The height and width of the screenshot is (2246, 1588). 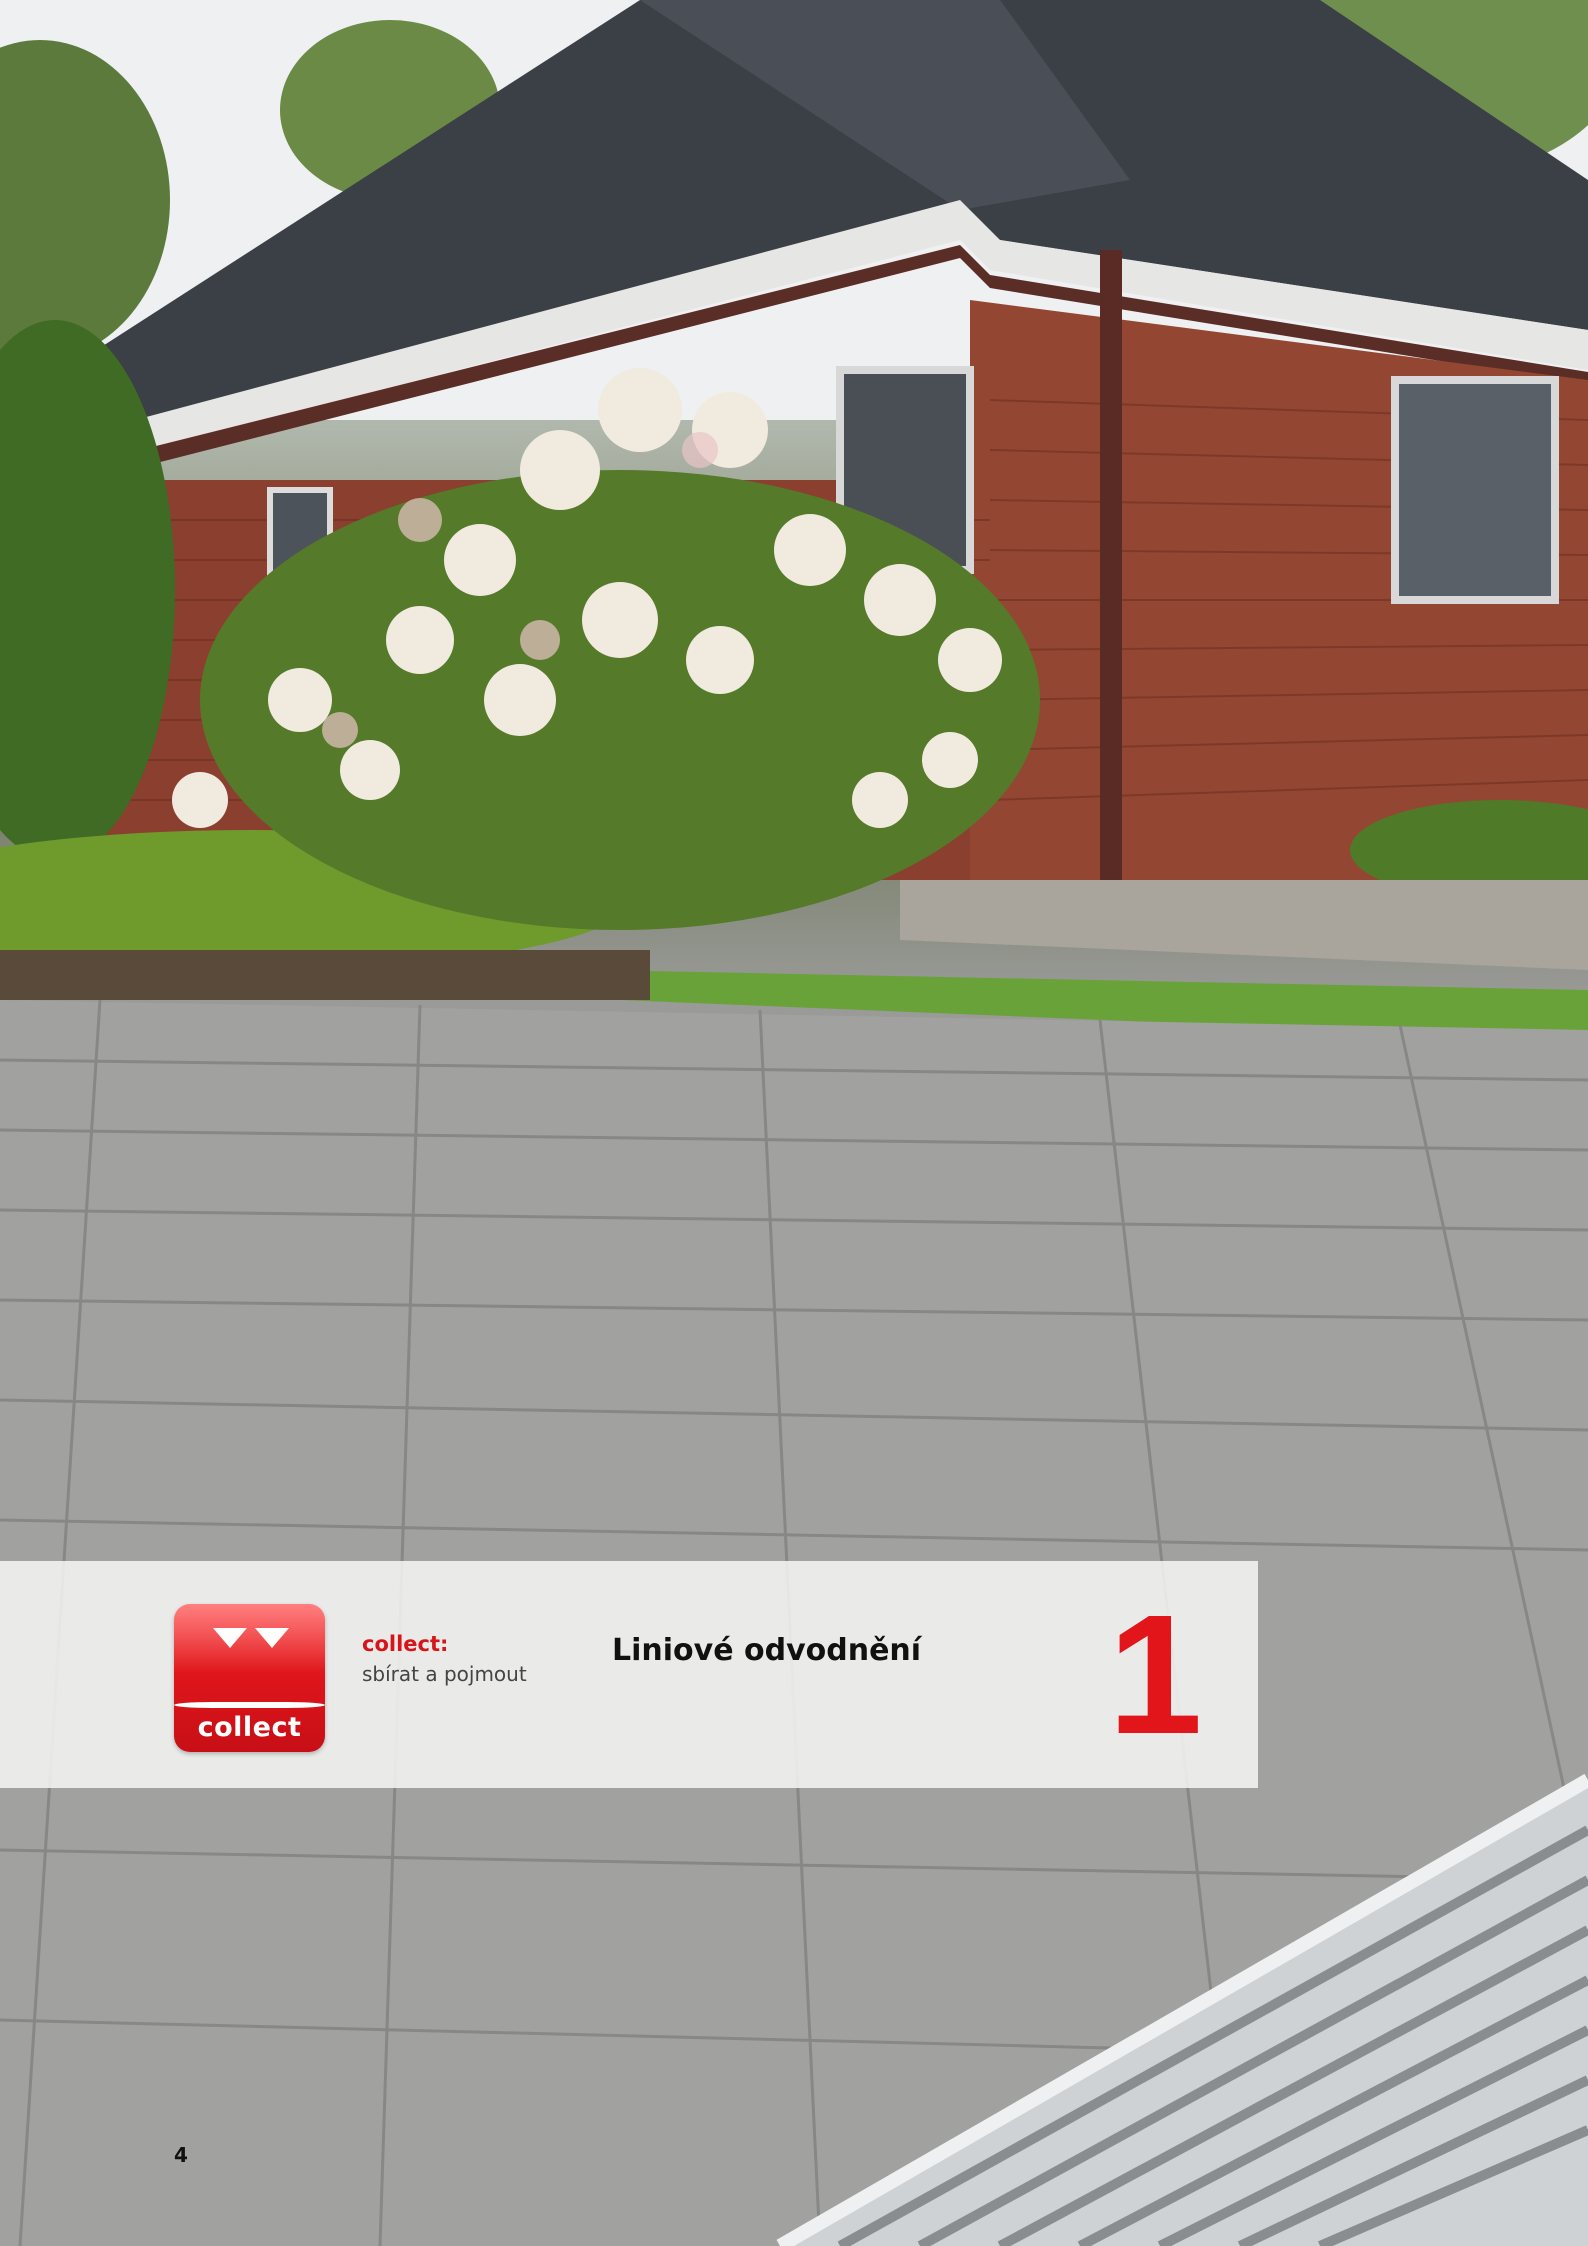 I want to click on logo-text: collect, so click(x=249, y=1727).